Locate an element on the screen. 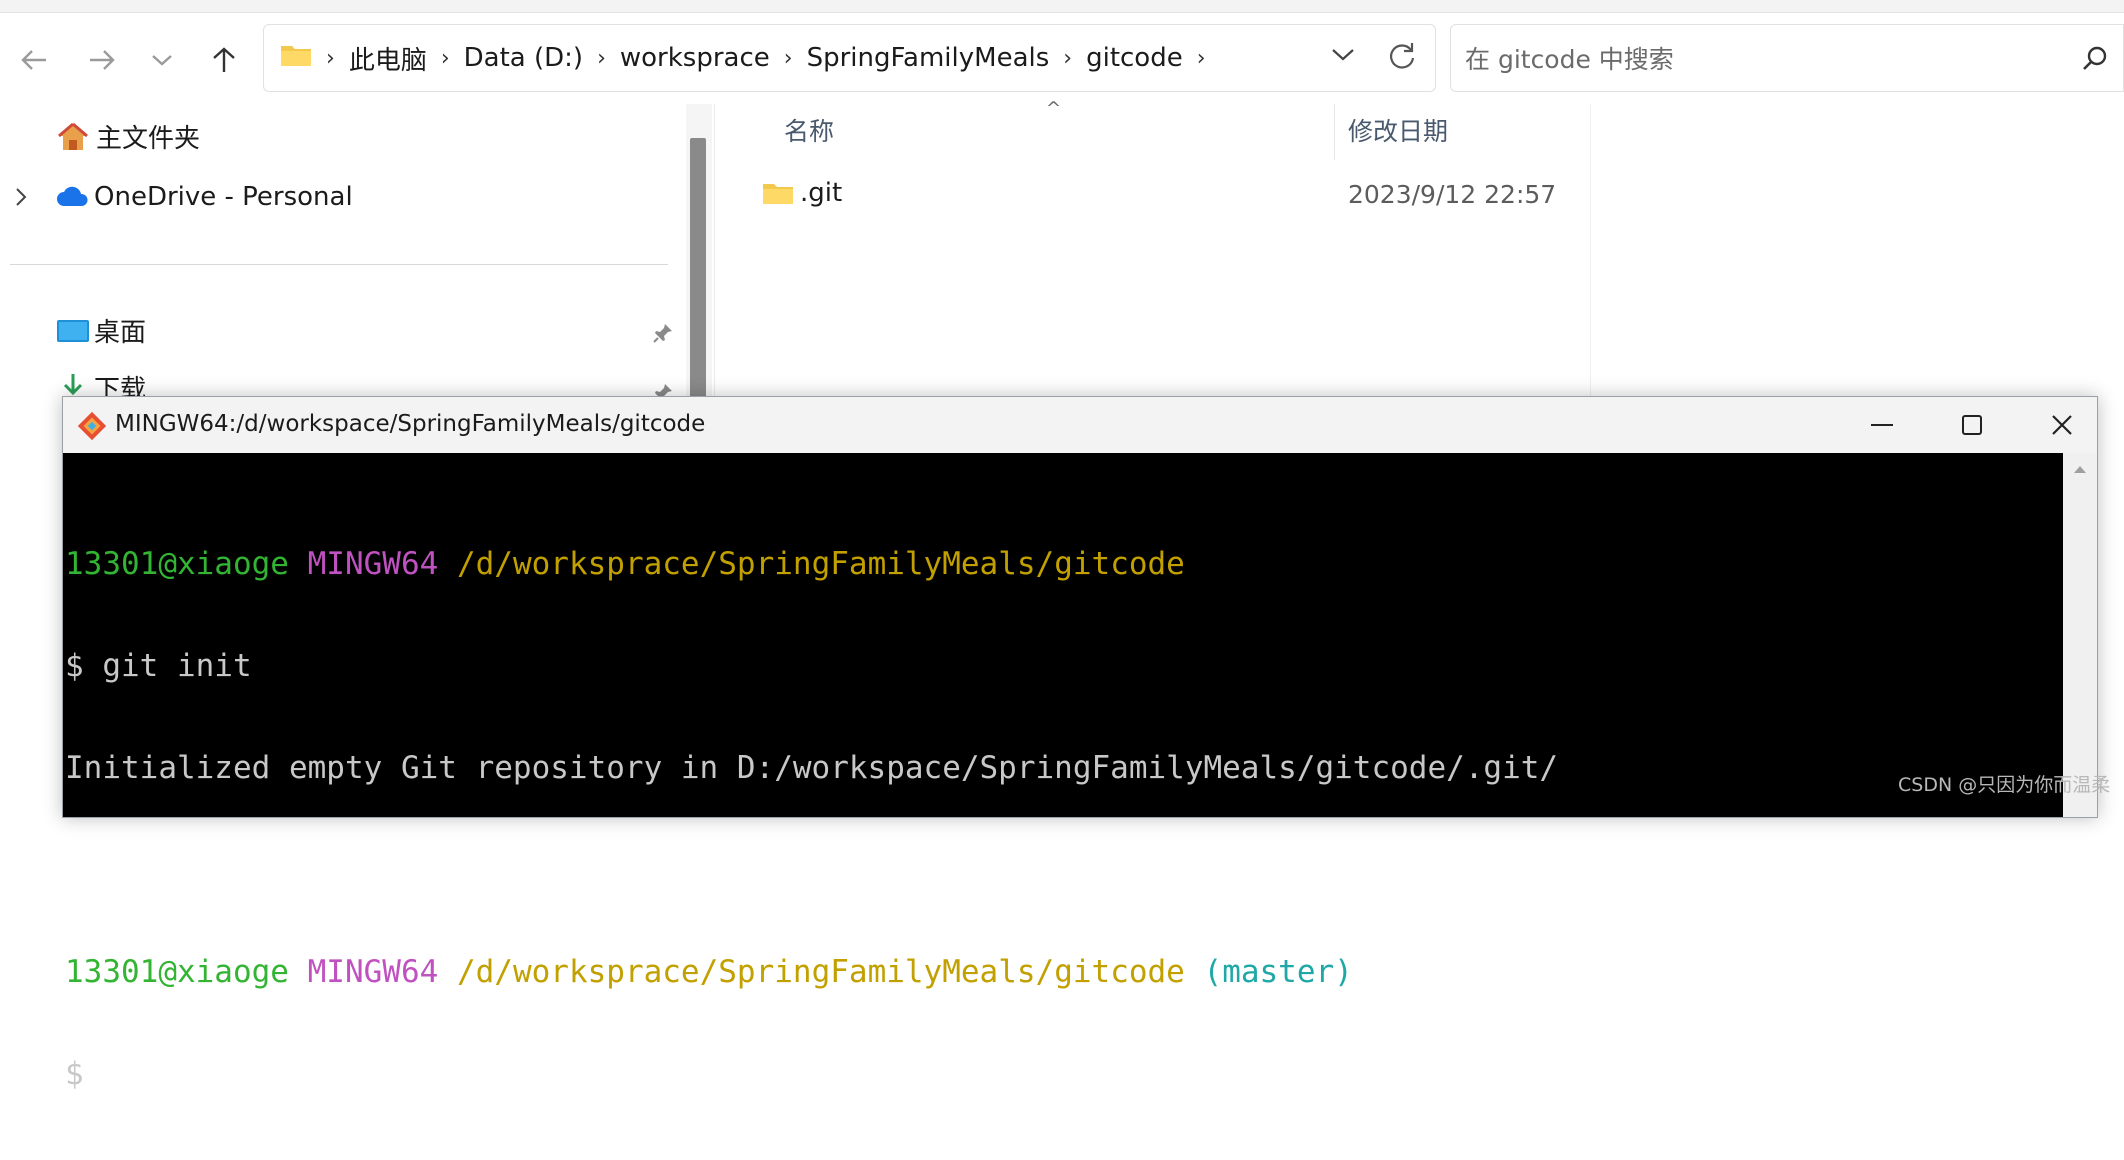 The width and height of the screenshot is (2124, 1160). sort-ascending-icon: ^ is located at coordinates (1054, 108).